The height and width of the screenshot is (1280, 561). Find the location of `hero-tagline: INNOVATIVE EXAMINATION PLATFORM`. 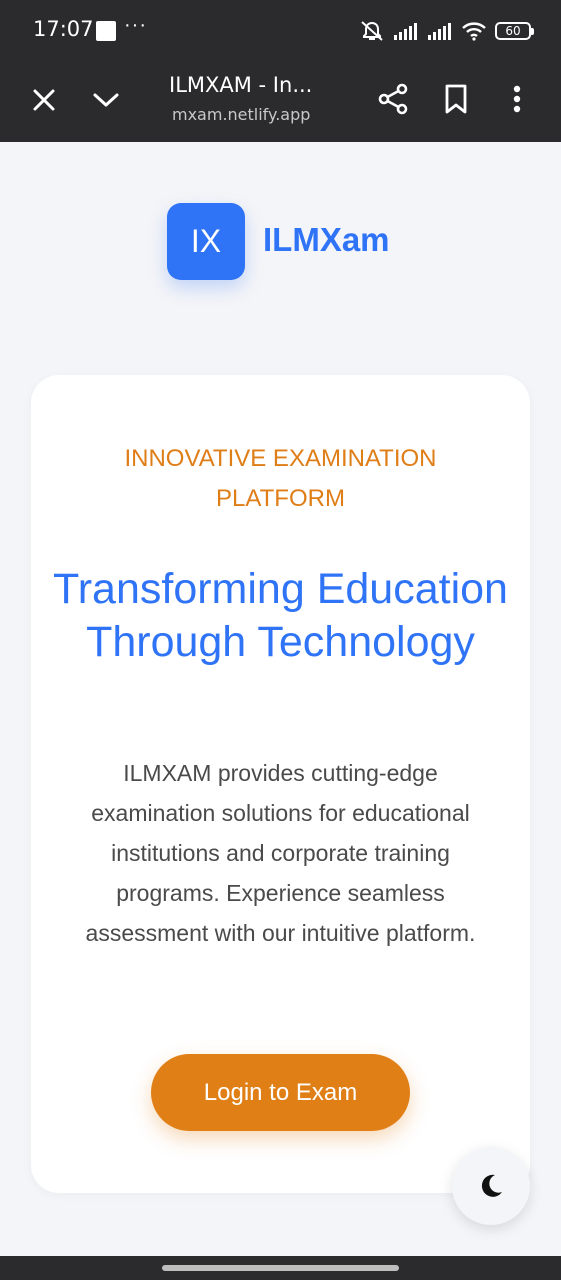

hero-tagline: INNOVATIVE EXAMINATION PLATFORM is located at coordinates (280, 478).